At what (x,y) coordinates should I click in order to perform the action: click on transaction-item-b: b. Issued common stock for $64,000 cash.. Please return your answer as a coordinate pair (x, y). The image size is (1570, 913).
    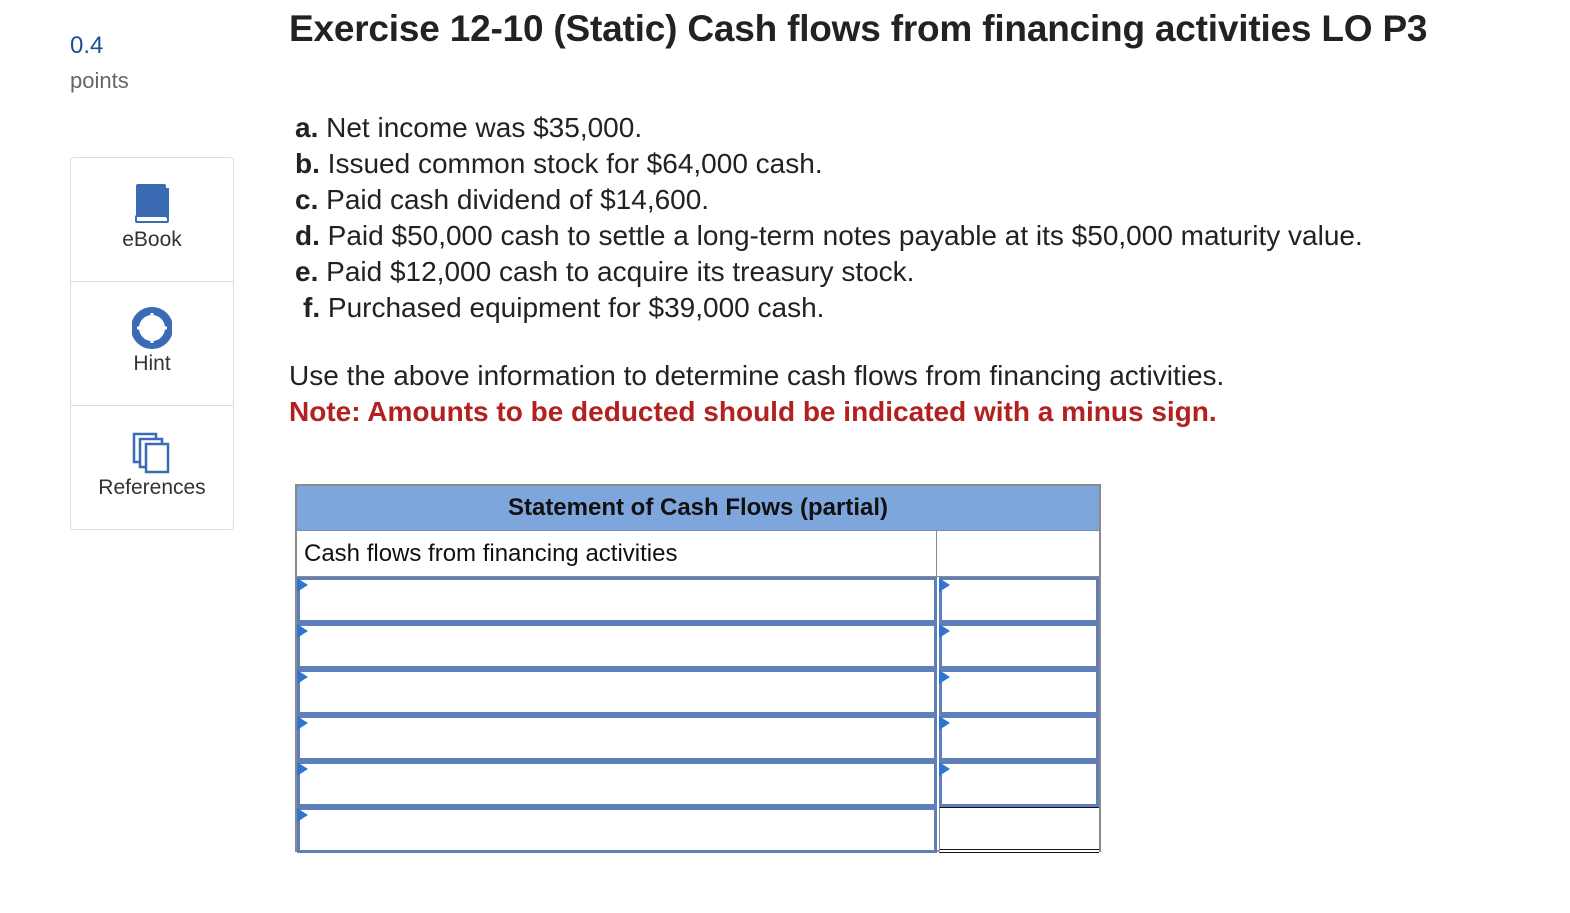
    Looking at the image, I should click on (829, 164).